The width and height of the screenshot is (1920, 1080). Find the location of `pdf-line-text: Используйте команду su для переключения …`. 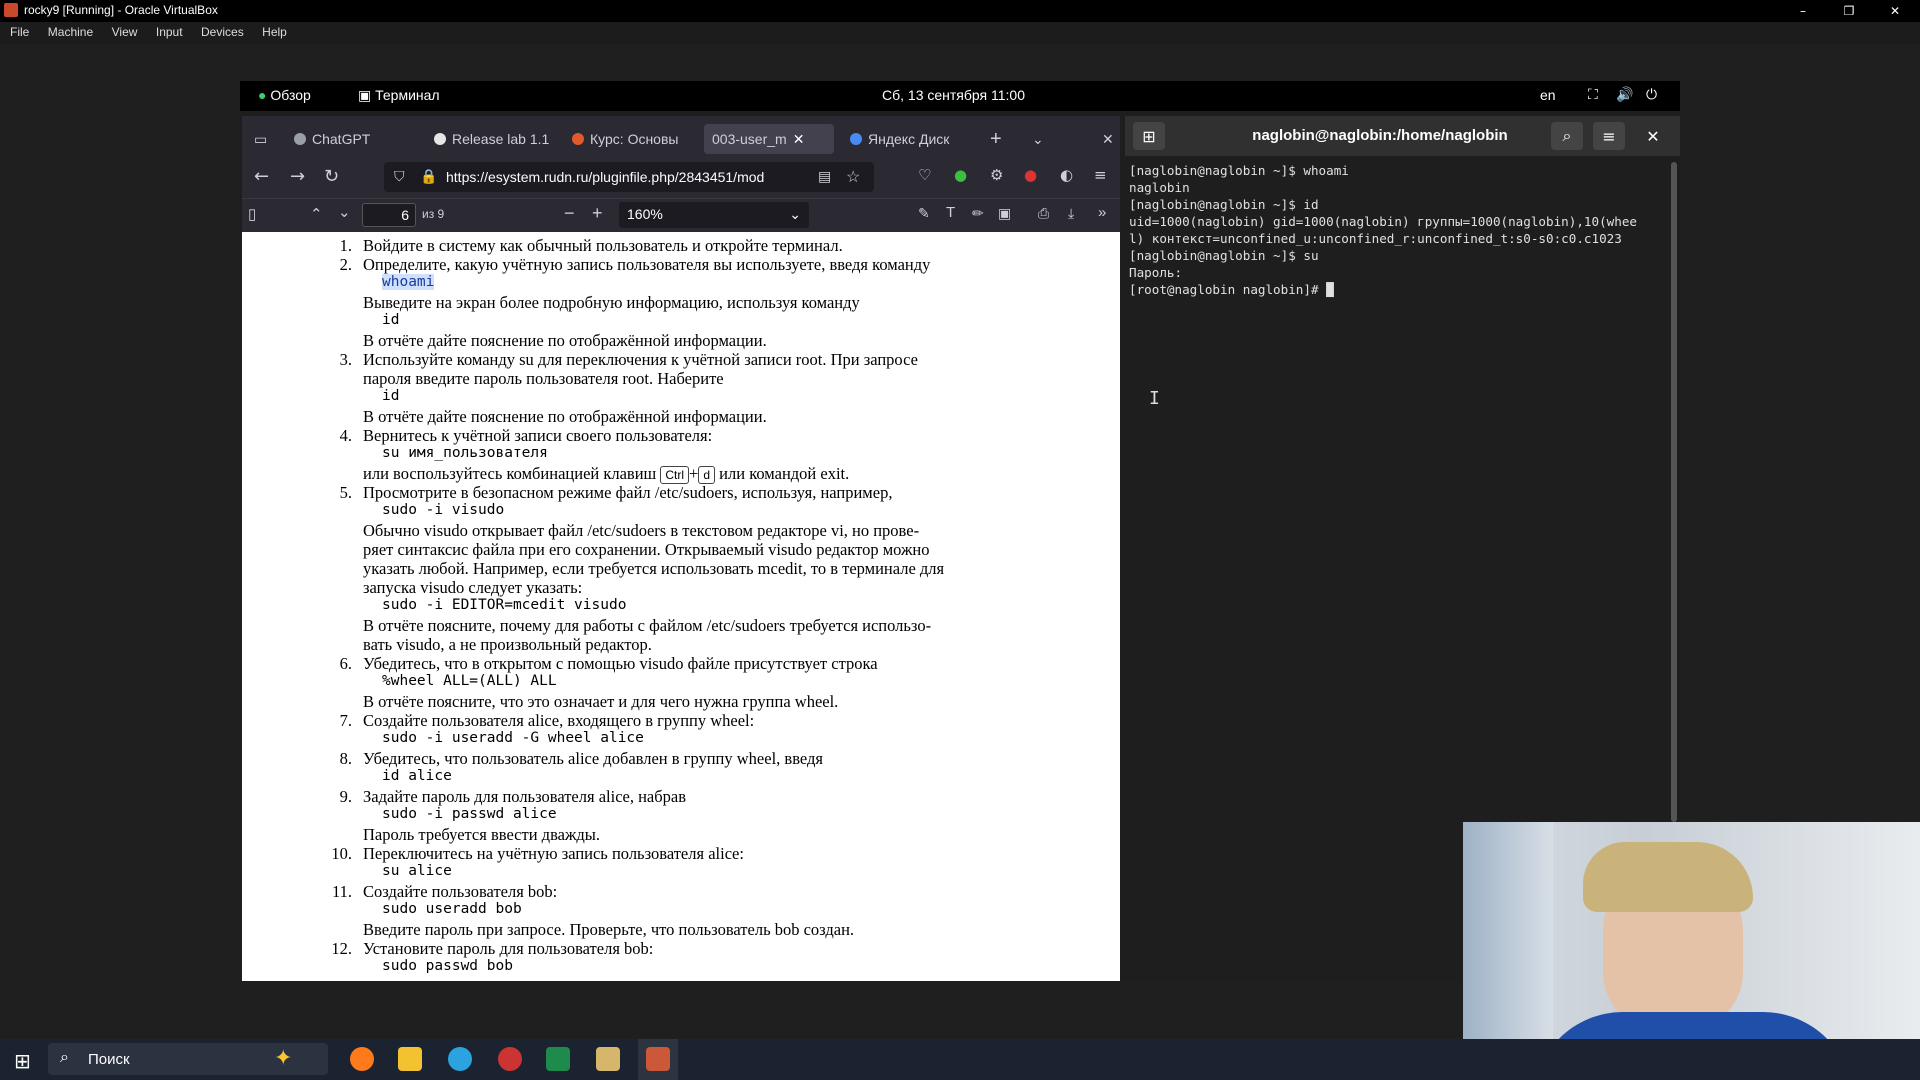

pdf-line-text: Используйте команду su для переключения … is located at coordinates (640, 359).